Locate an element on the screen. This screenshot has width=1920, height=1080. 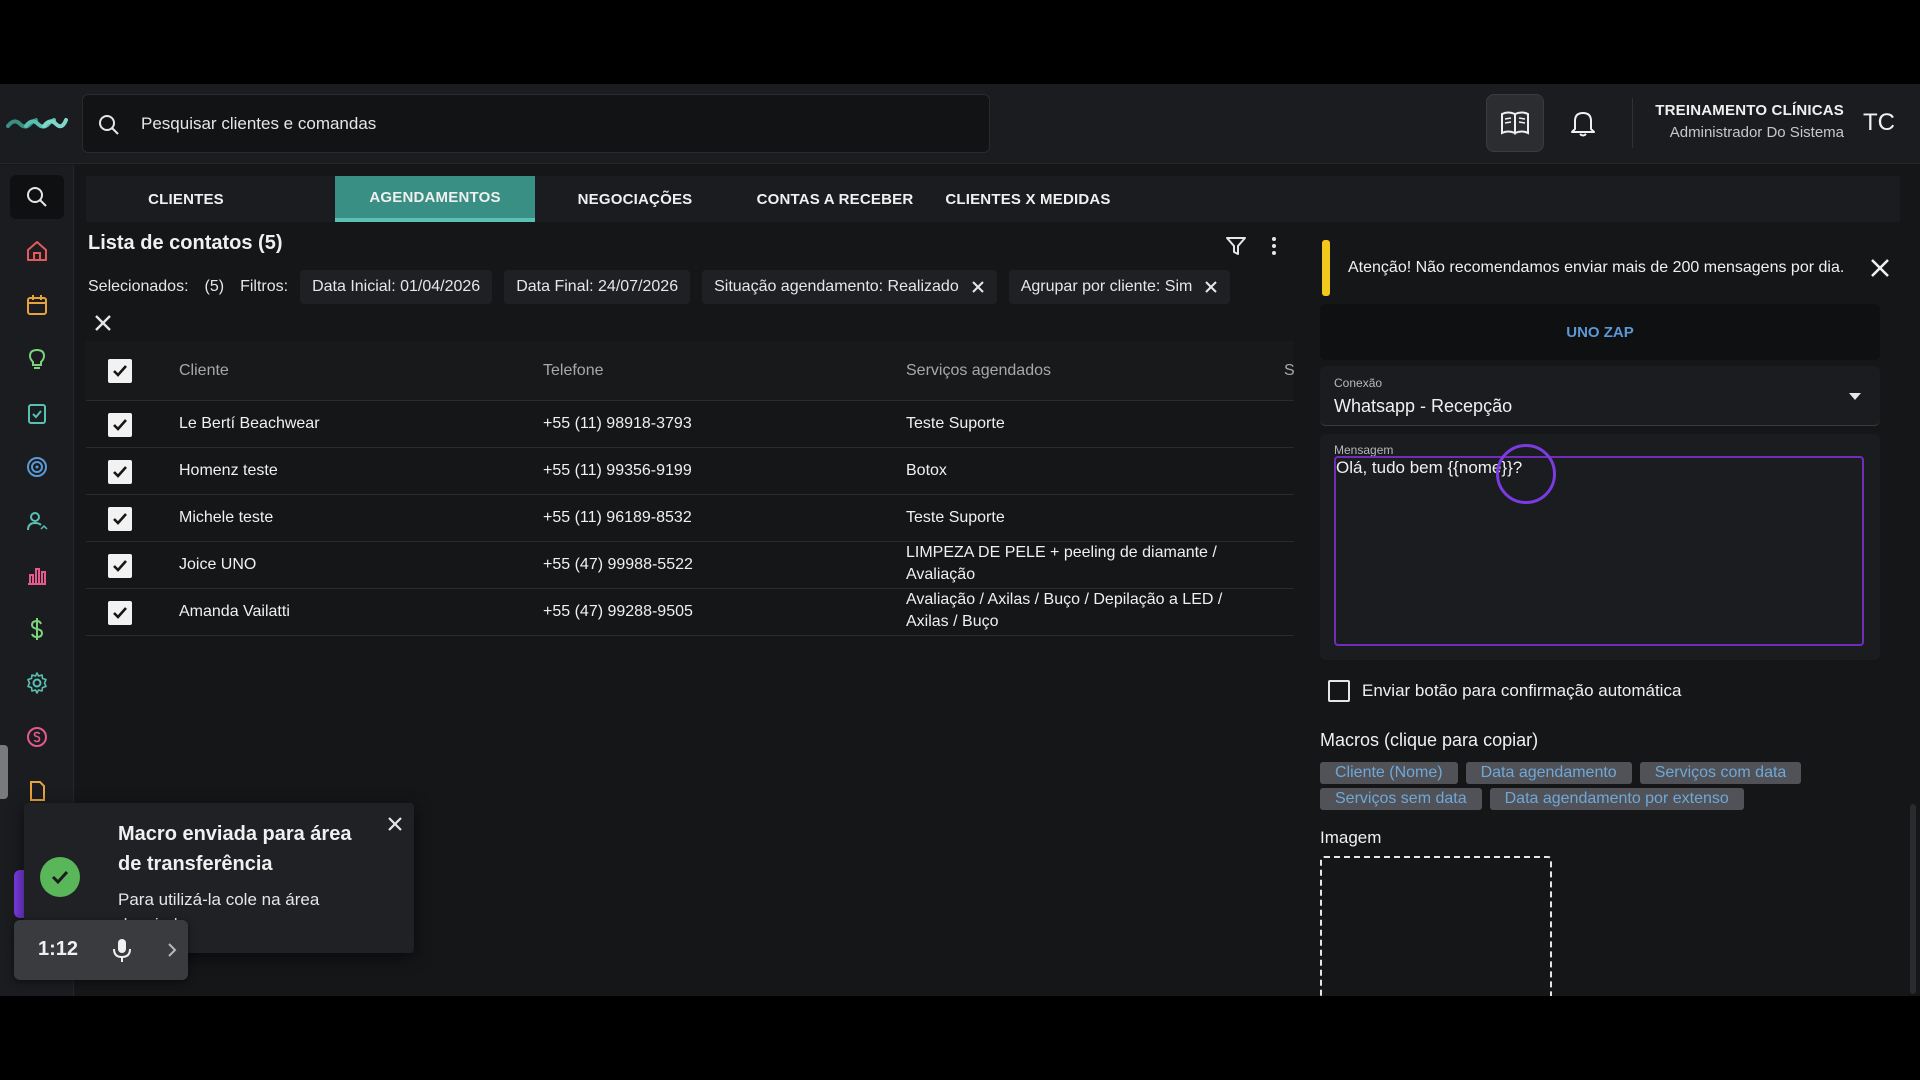
table-row: Homenz teste +55 (11) 99356-9199 Botox is located at coordinates (690, 471).